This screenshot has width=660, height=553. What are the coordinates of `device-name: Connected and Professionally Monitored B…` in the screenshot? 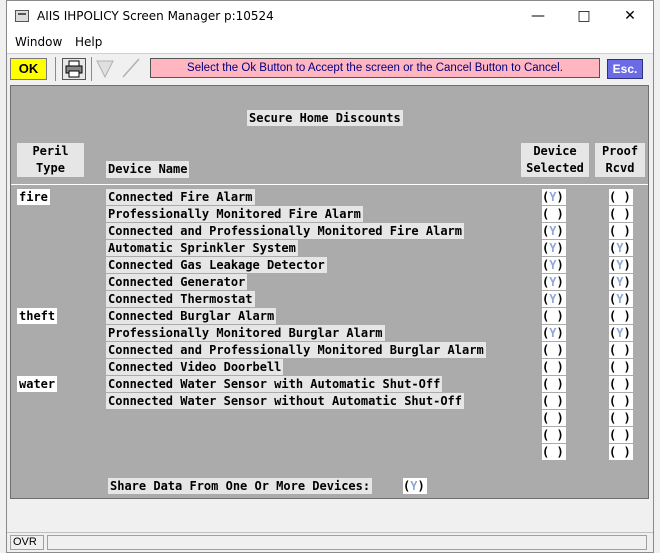 It's located at (296, 350).